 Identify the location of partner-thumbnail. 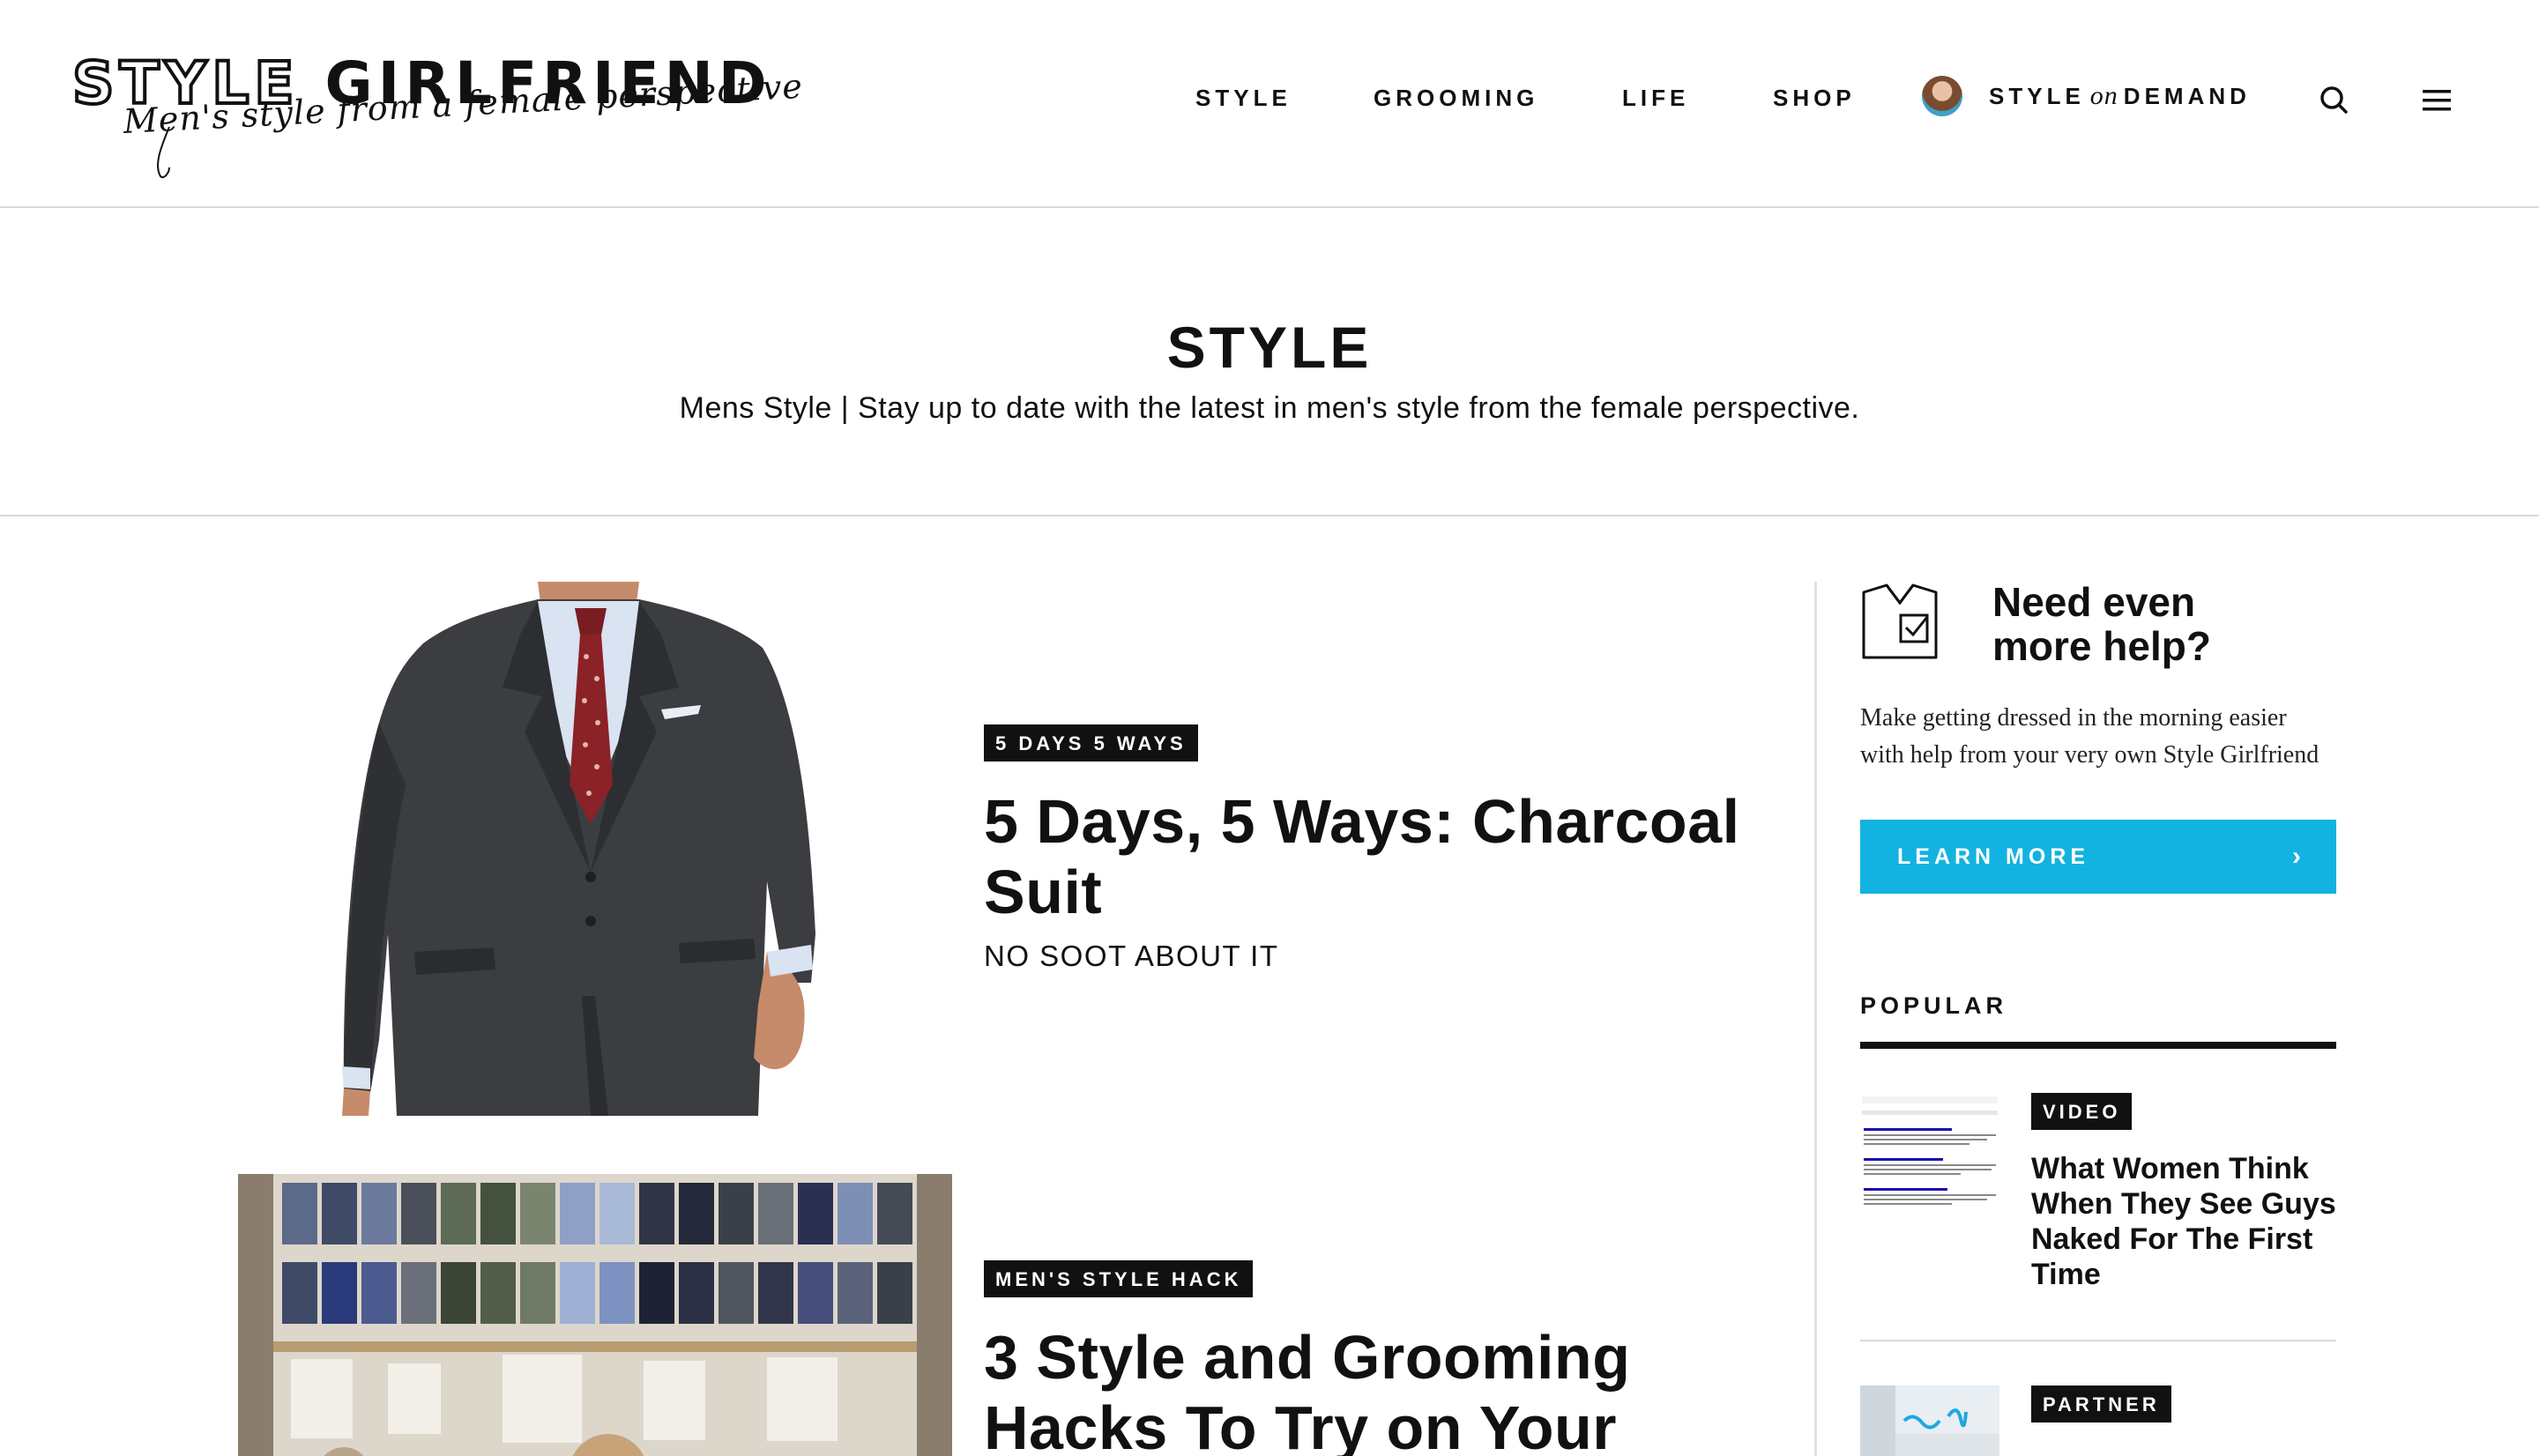
(1929, 1420).